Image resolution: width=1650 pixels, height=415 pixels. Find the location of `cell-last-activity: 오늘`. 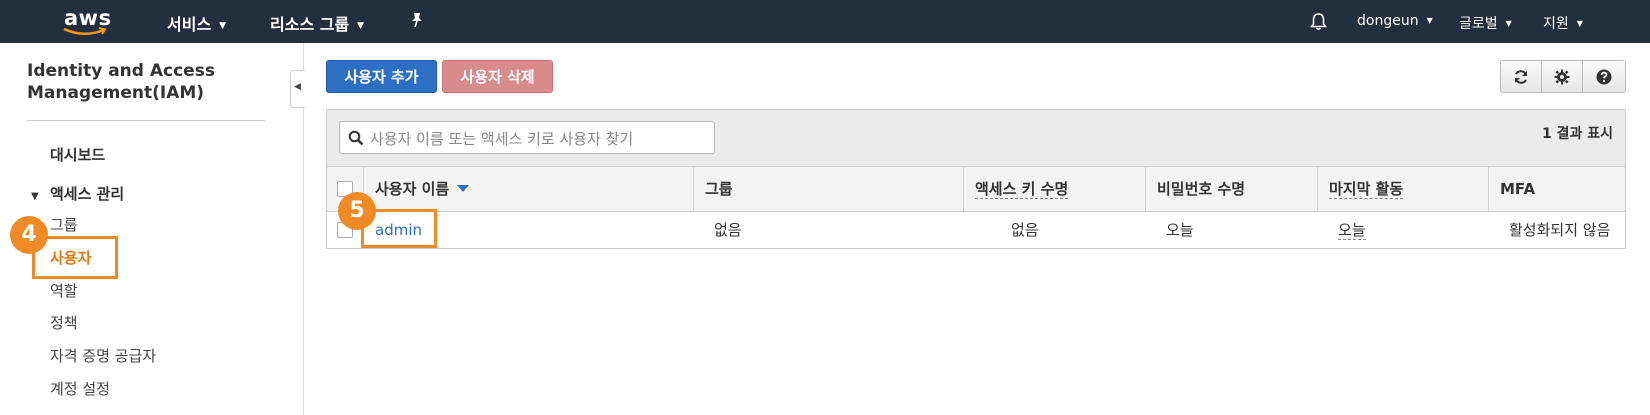

cell-last-activity: 오늘 is located at coordinates (1352, 230).